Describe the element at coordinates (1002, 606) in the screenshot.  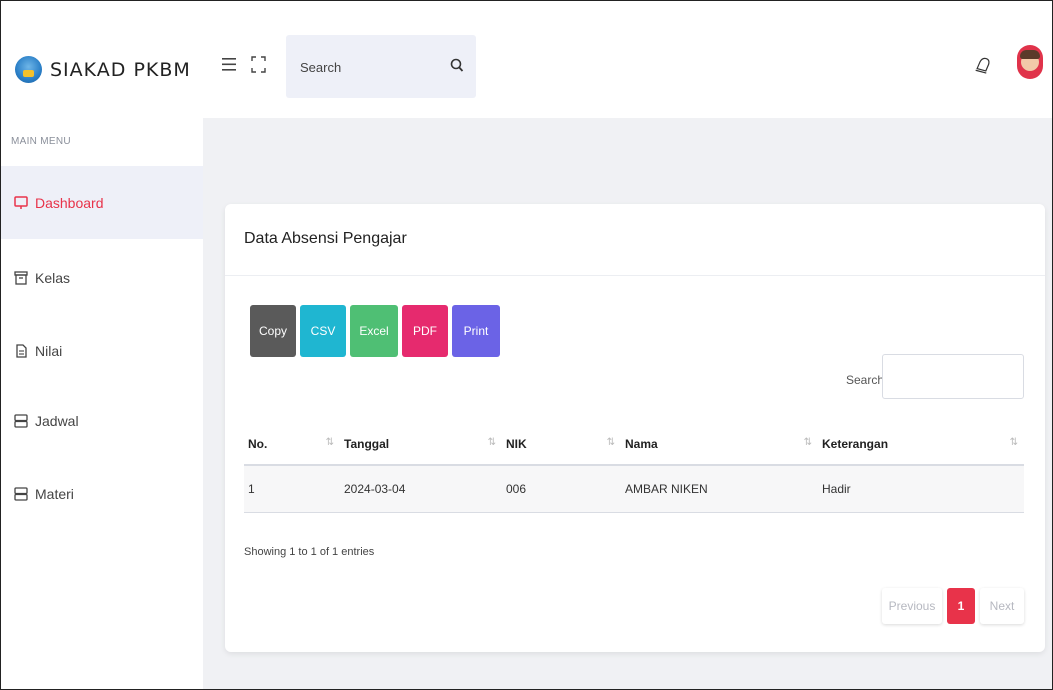
I see `next-page-button: Next` at that location.